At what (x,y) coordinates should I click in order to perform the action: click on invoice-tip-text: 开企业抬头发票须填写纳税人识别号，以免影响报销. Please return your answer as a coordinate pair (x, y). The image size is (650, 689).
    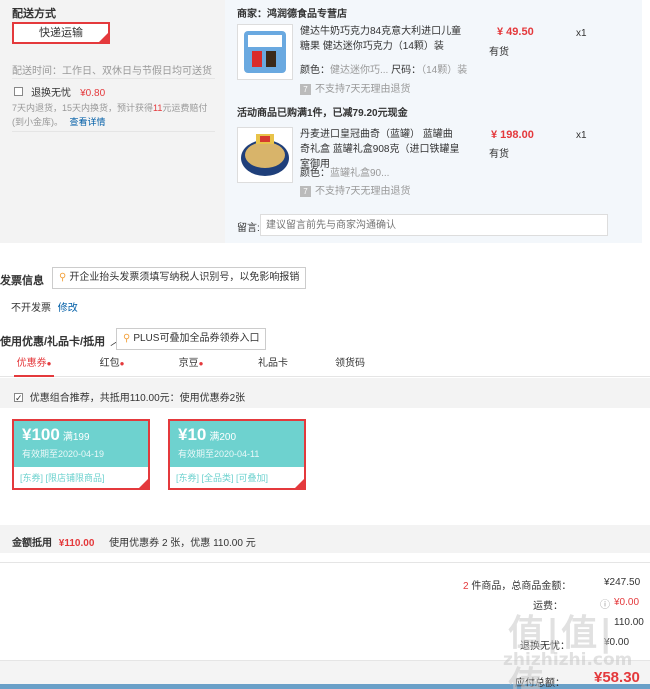
    Looking at the image, I should click on (184, 277).